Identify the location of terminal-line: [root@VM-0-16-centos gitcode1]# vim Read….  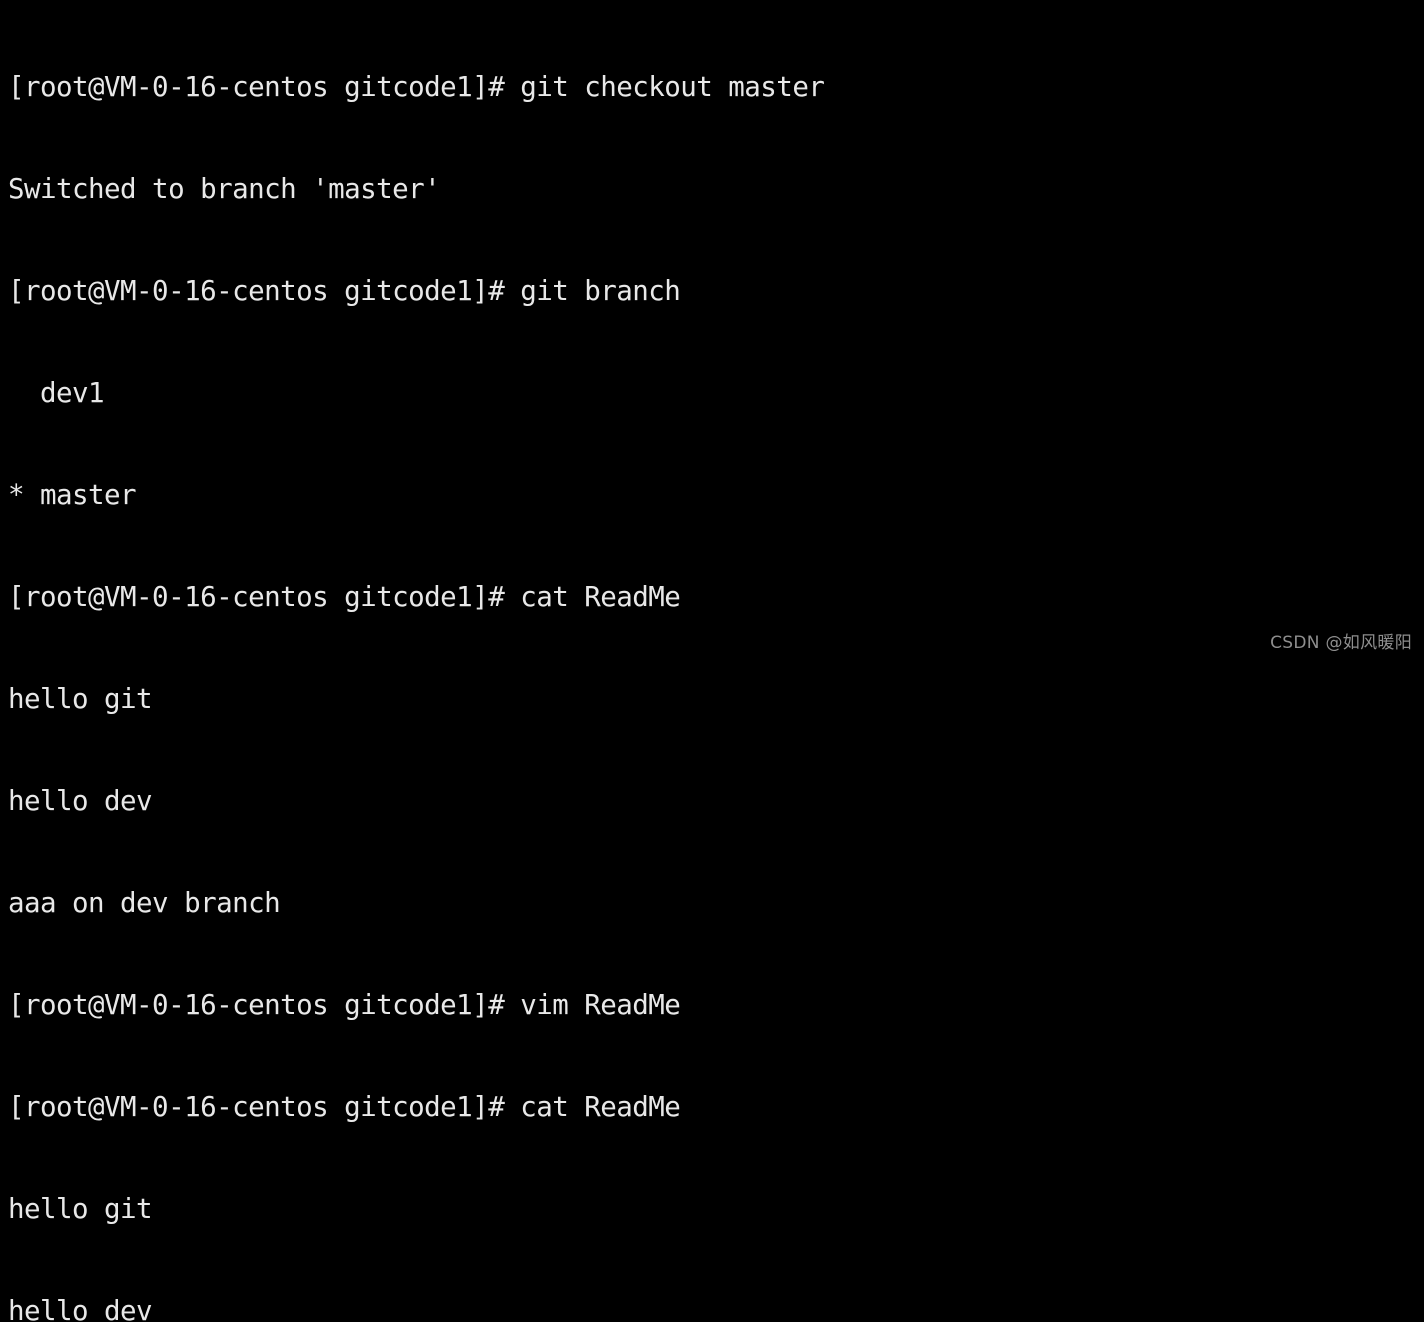
(344, 1005).